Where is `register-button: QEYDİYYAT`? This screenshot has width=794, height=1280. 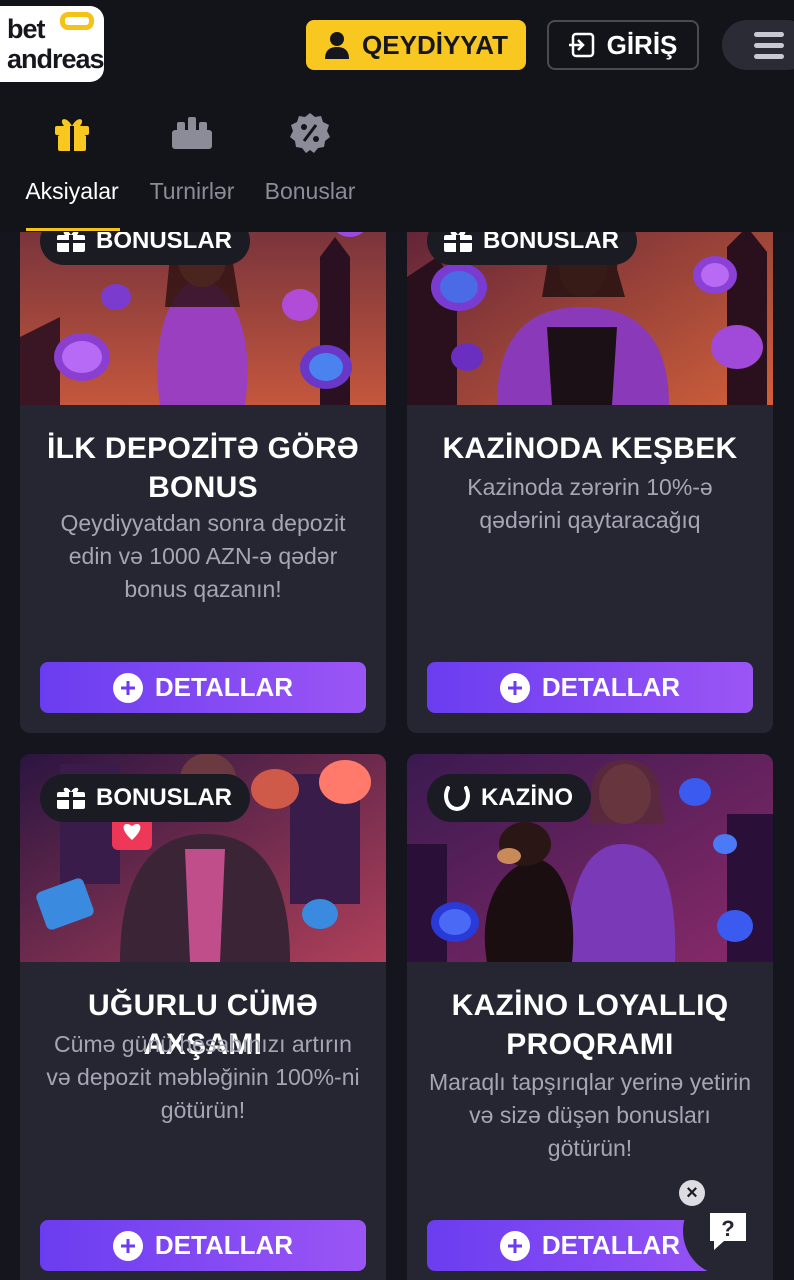 register-button: QEYDİYYAT is located at coordinates (416, 45).